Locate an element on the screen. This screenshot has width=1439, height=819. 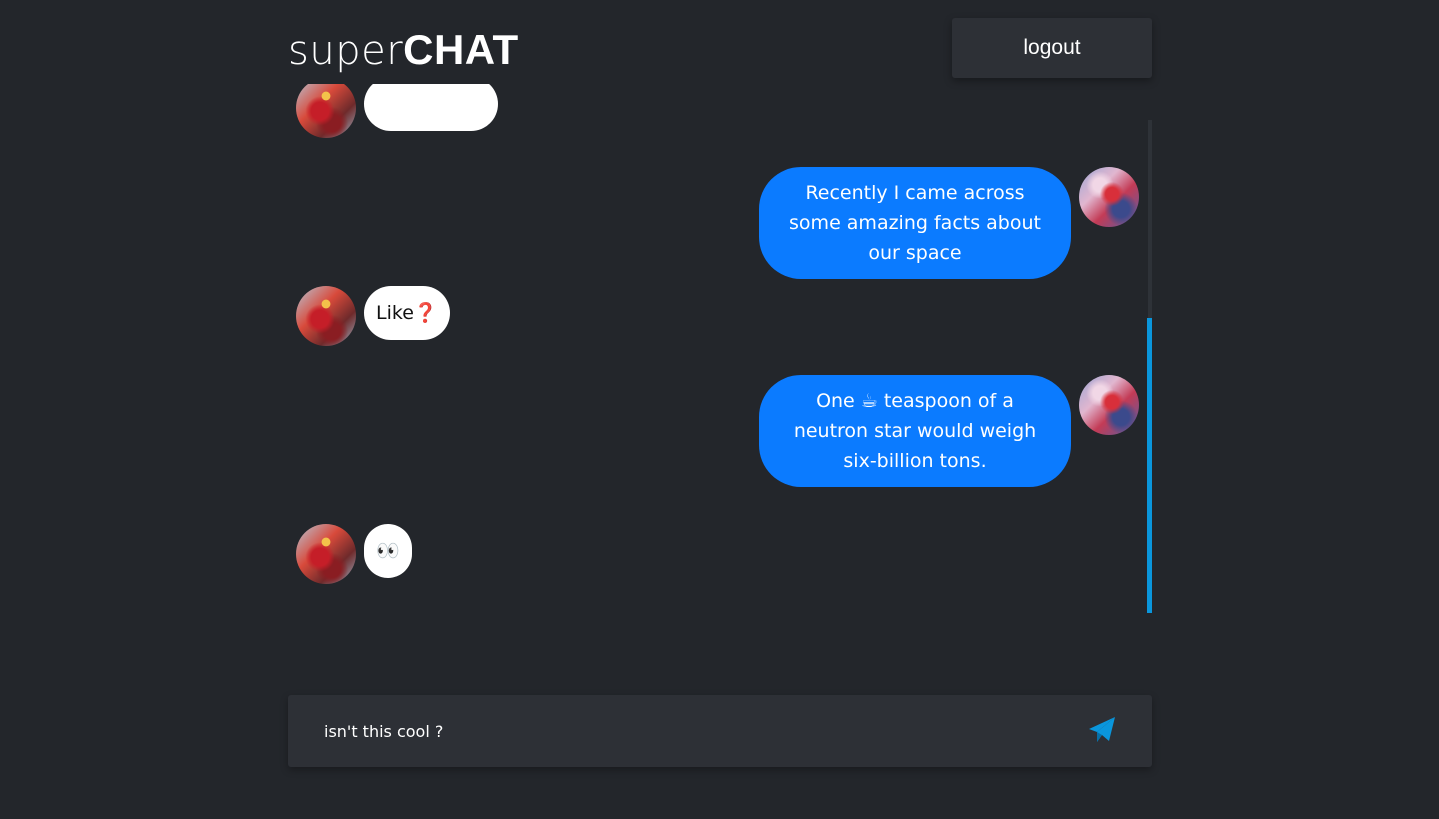
message-bubble-received: 👀 is located at coordinates (388, 551).